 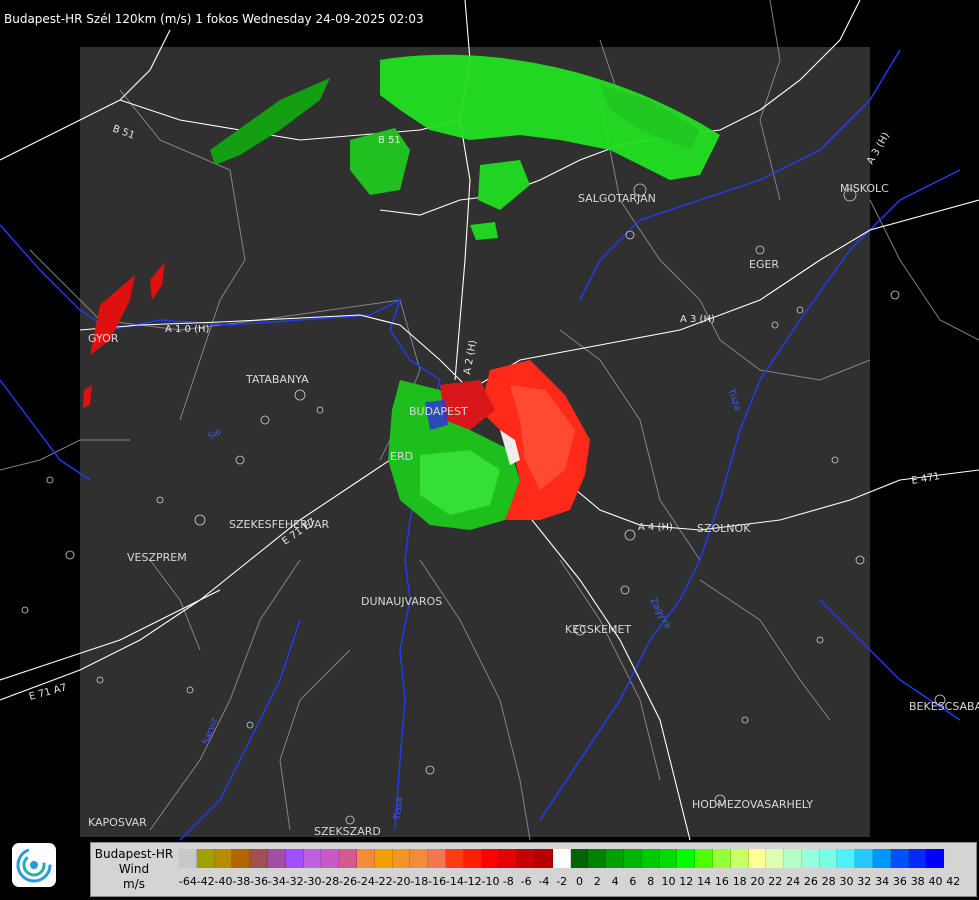 What do you see at coordinates (419, 881) in the screenshot?
I see `legend-tick-label: -18` at bounding box center [419, 881].